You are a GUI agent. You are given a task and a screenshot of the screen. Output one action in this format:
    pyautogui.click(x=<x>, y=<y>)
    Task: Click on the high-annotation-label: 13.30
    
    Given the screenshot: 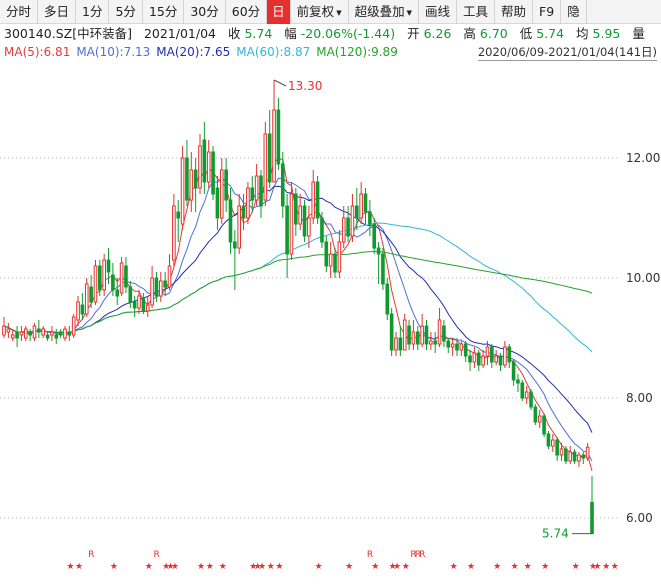 What is the action you would take?
    pyautogui.click(x=305, y=86)
    